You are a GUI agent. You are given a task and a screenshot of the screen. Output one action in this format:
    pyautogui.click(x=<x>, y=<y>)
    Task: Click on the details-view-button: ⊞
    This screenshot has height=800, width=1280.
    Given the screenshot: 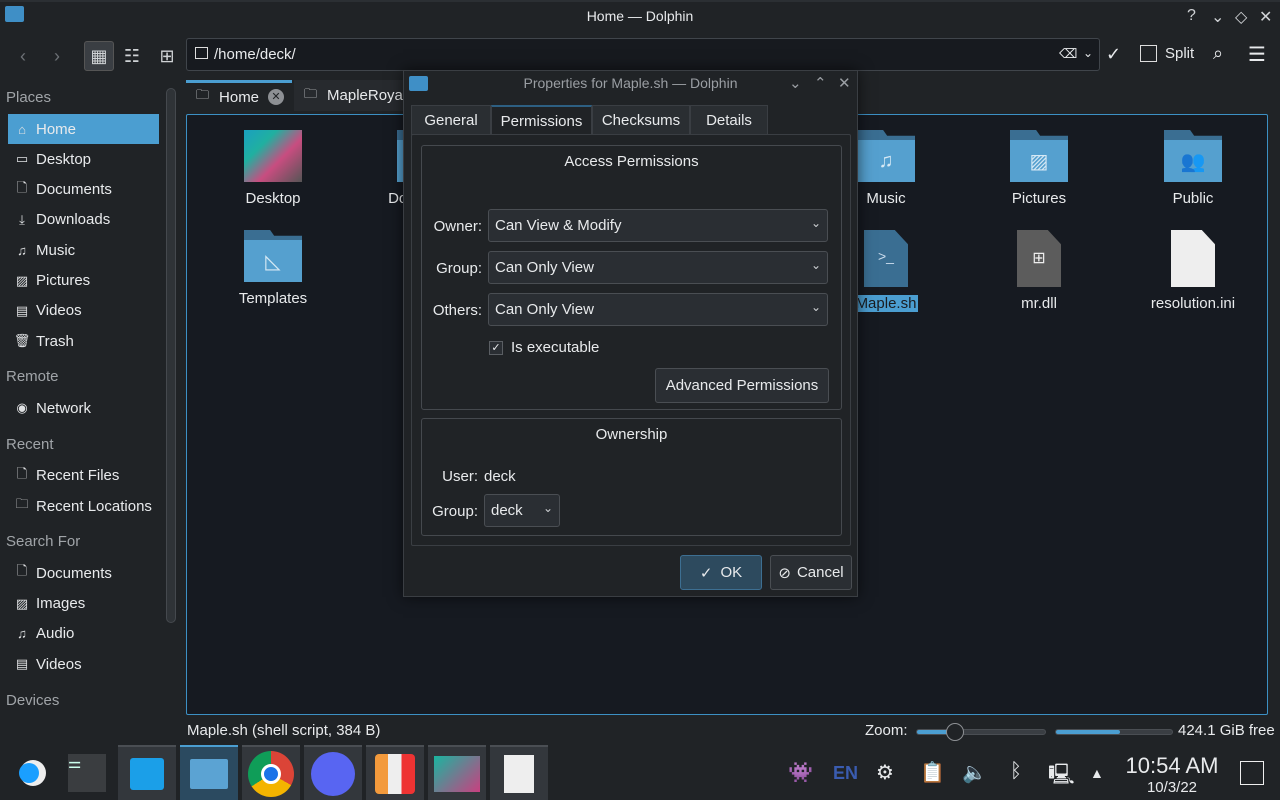 What is the action you would take?
    pyautogui.click(x=167, y=56)
    